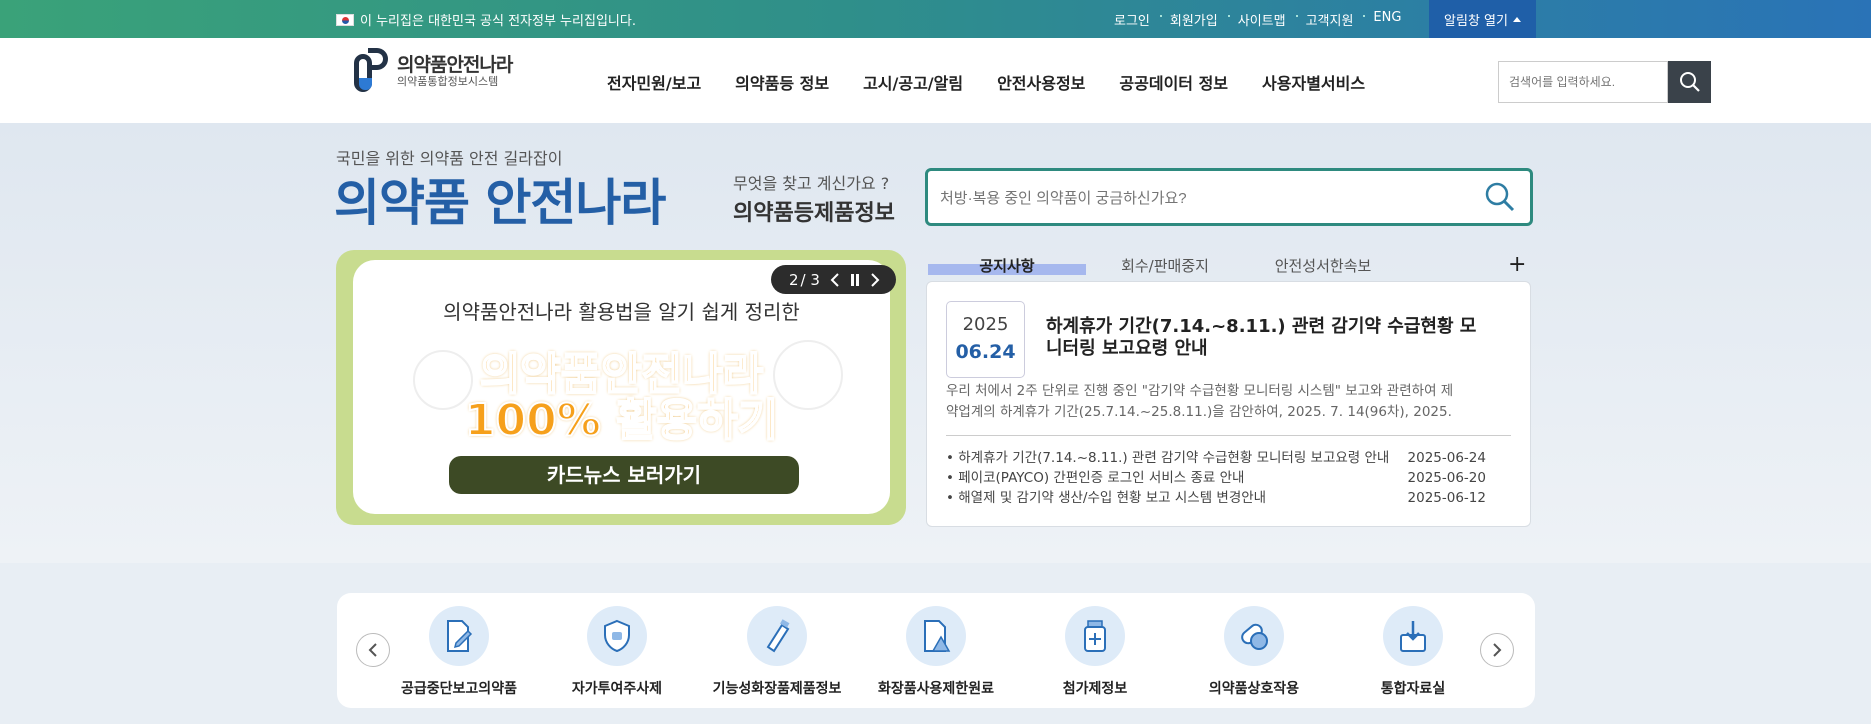  What do you see at coordinates (777, 636) in the screenshot?
I see `tube-icon` at bounding box center [777, 636].